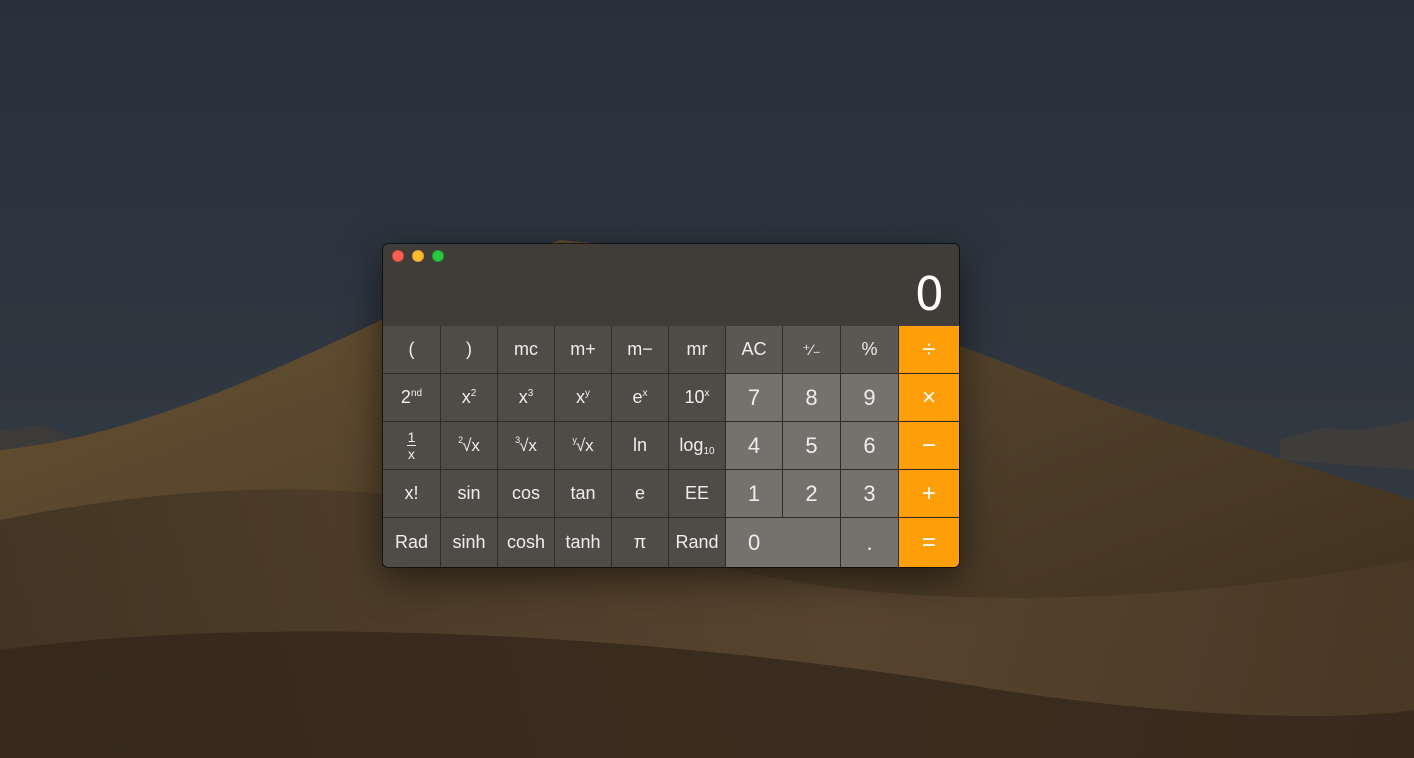 This screenshot has width=1414, height=758. Describe the element at coordinates (671, 285) in the screenshot. I see `title-bar: 0` at that location.